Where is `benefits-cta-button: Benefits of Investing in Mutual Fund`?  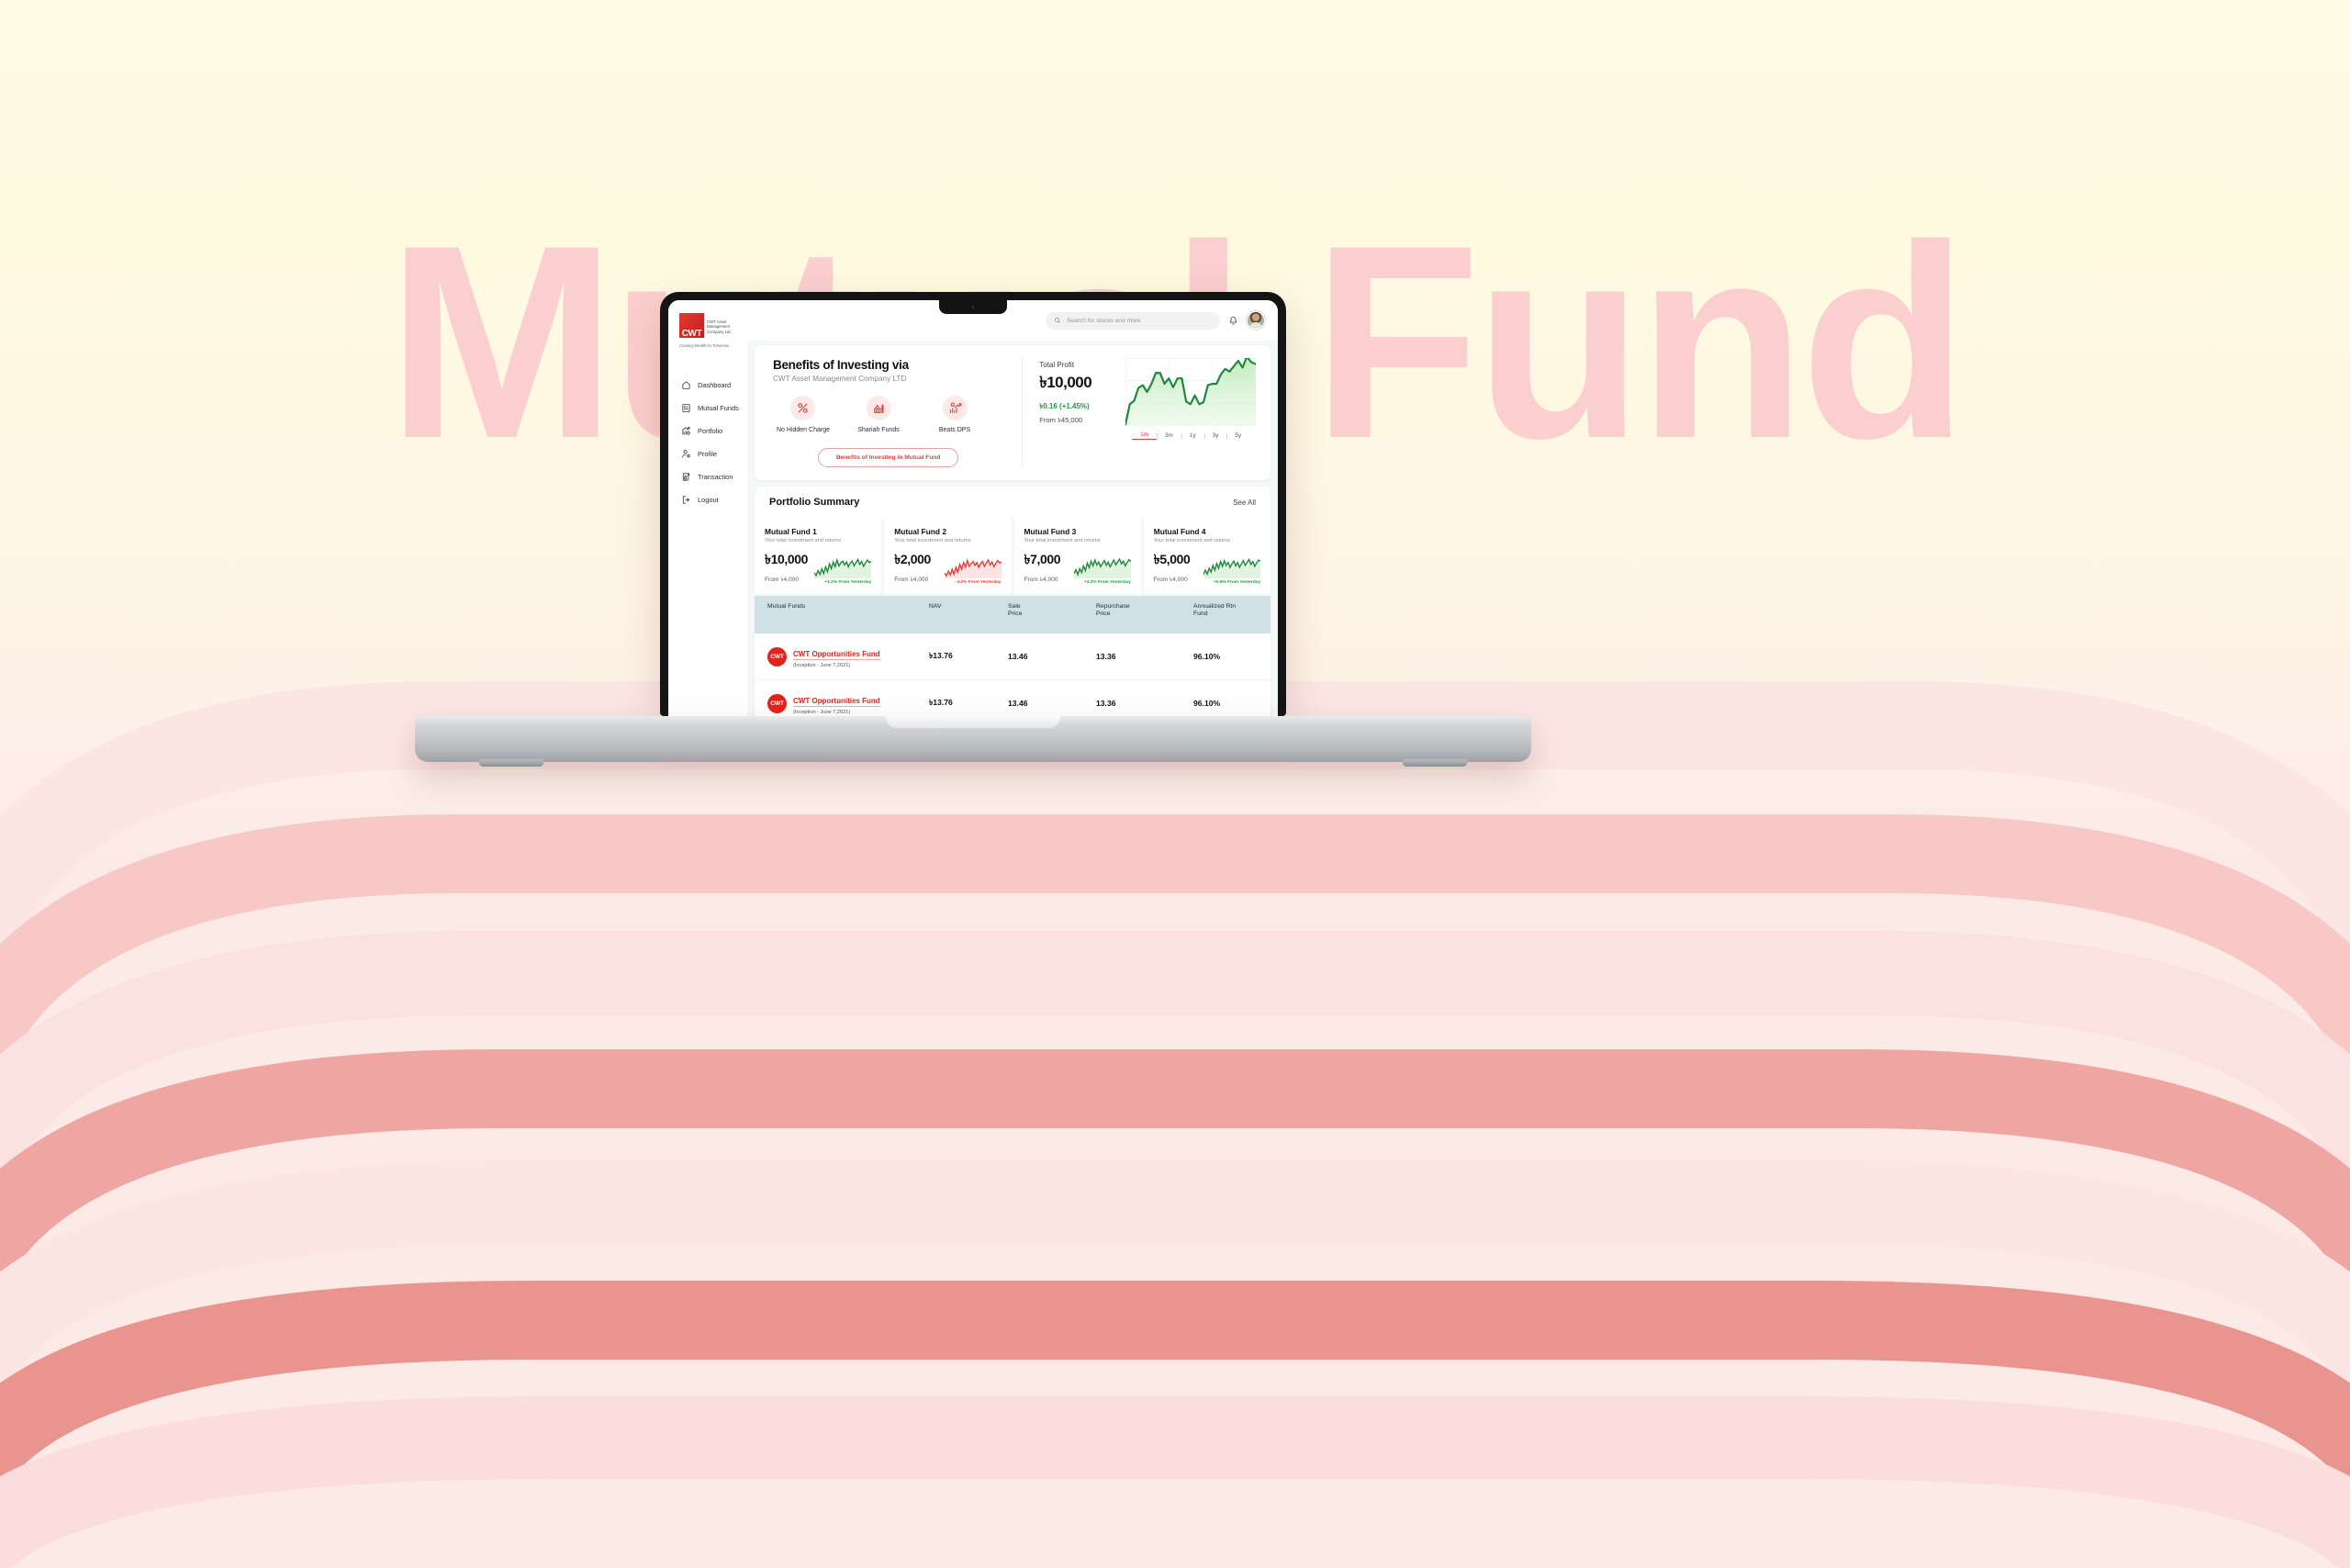
benefits-cta-button: Benefits of Investing in Mutual Fund is located at coordinates (888, 457).